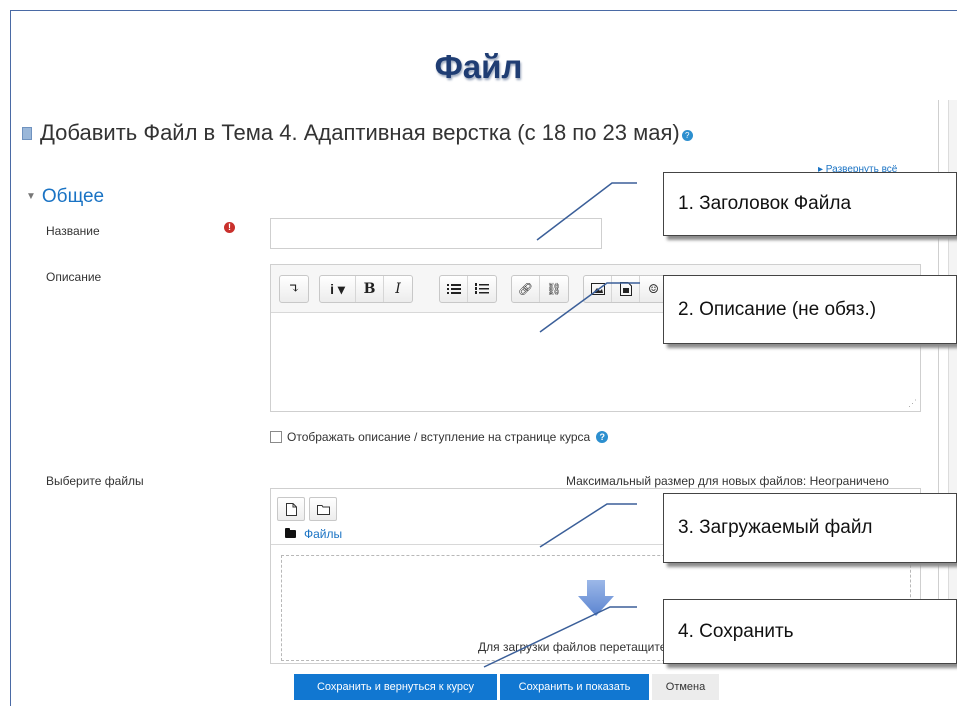 The image size is (957, 706). I want to click on download-arrow-icon, so click(596, 598).